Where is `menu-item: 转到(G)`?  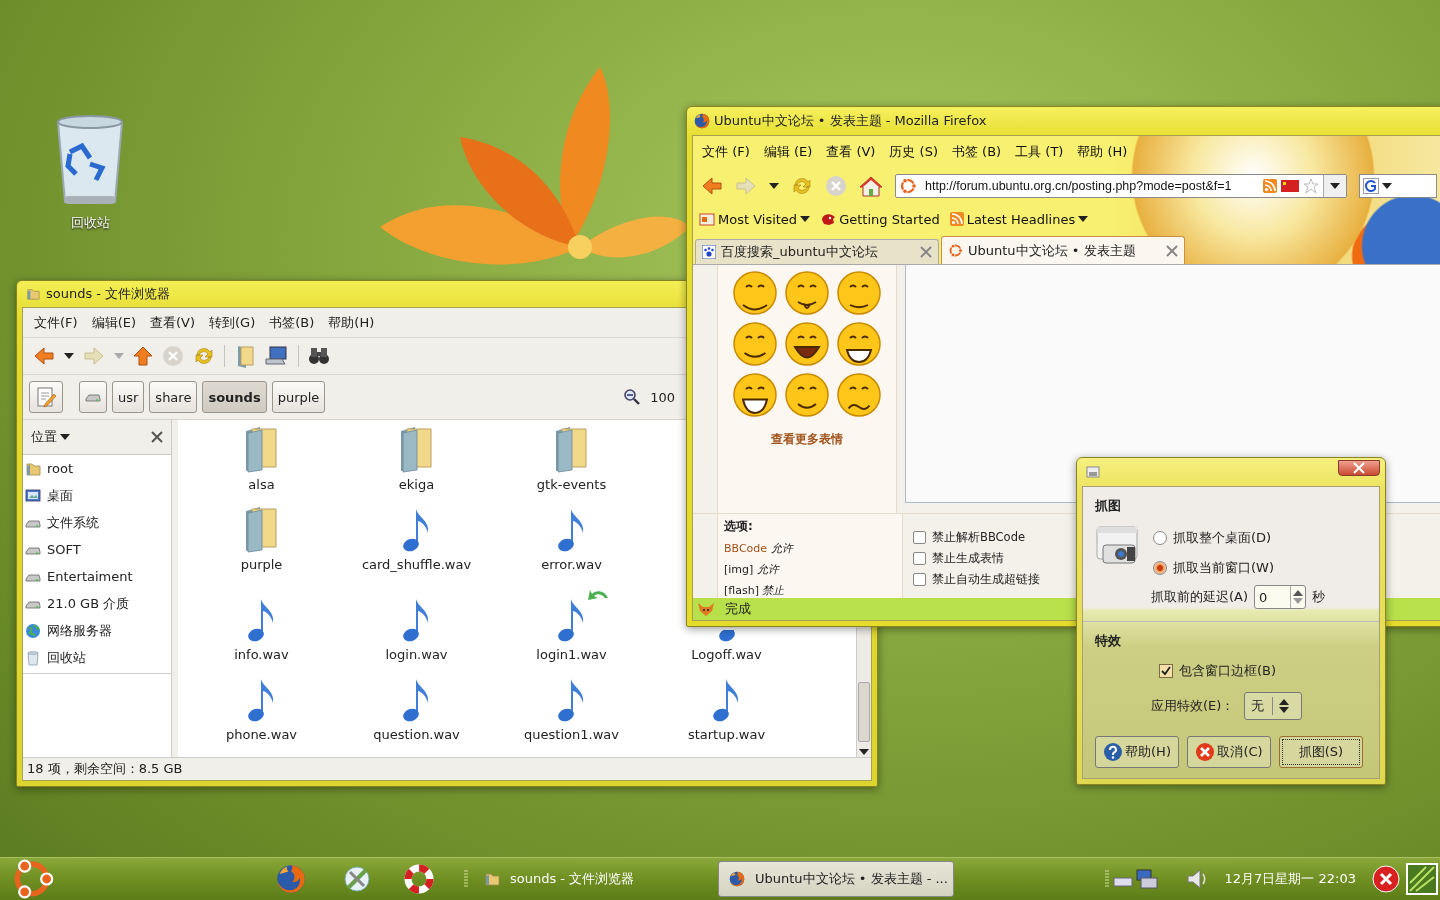
menu-item: 转到(G) is located at coordinates (232, 323).